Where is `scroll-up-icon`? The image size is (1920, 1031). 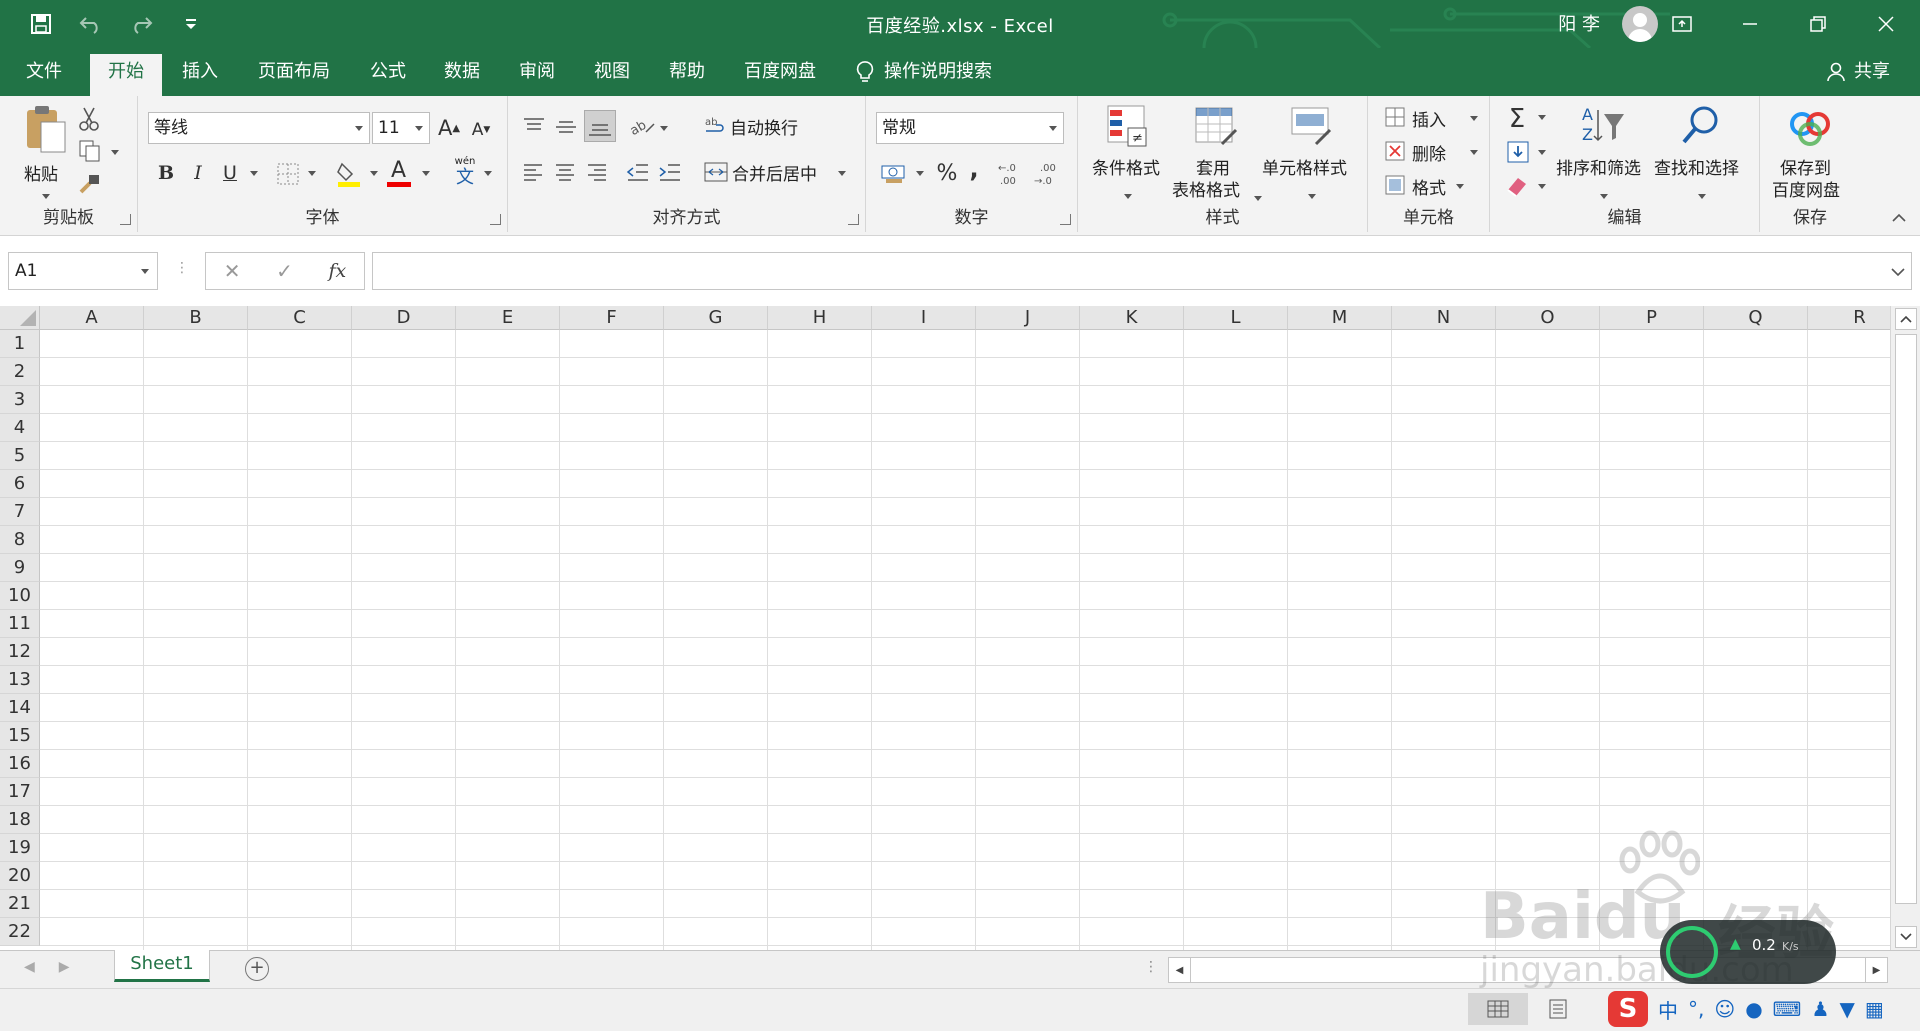
scroll-up-icon is located at coordinates (1906, 319).